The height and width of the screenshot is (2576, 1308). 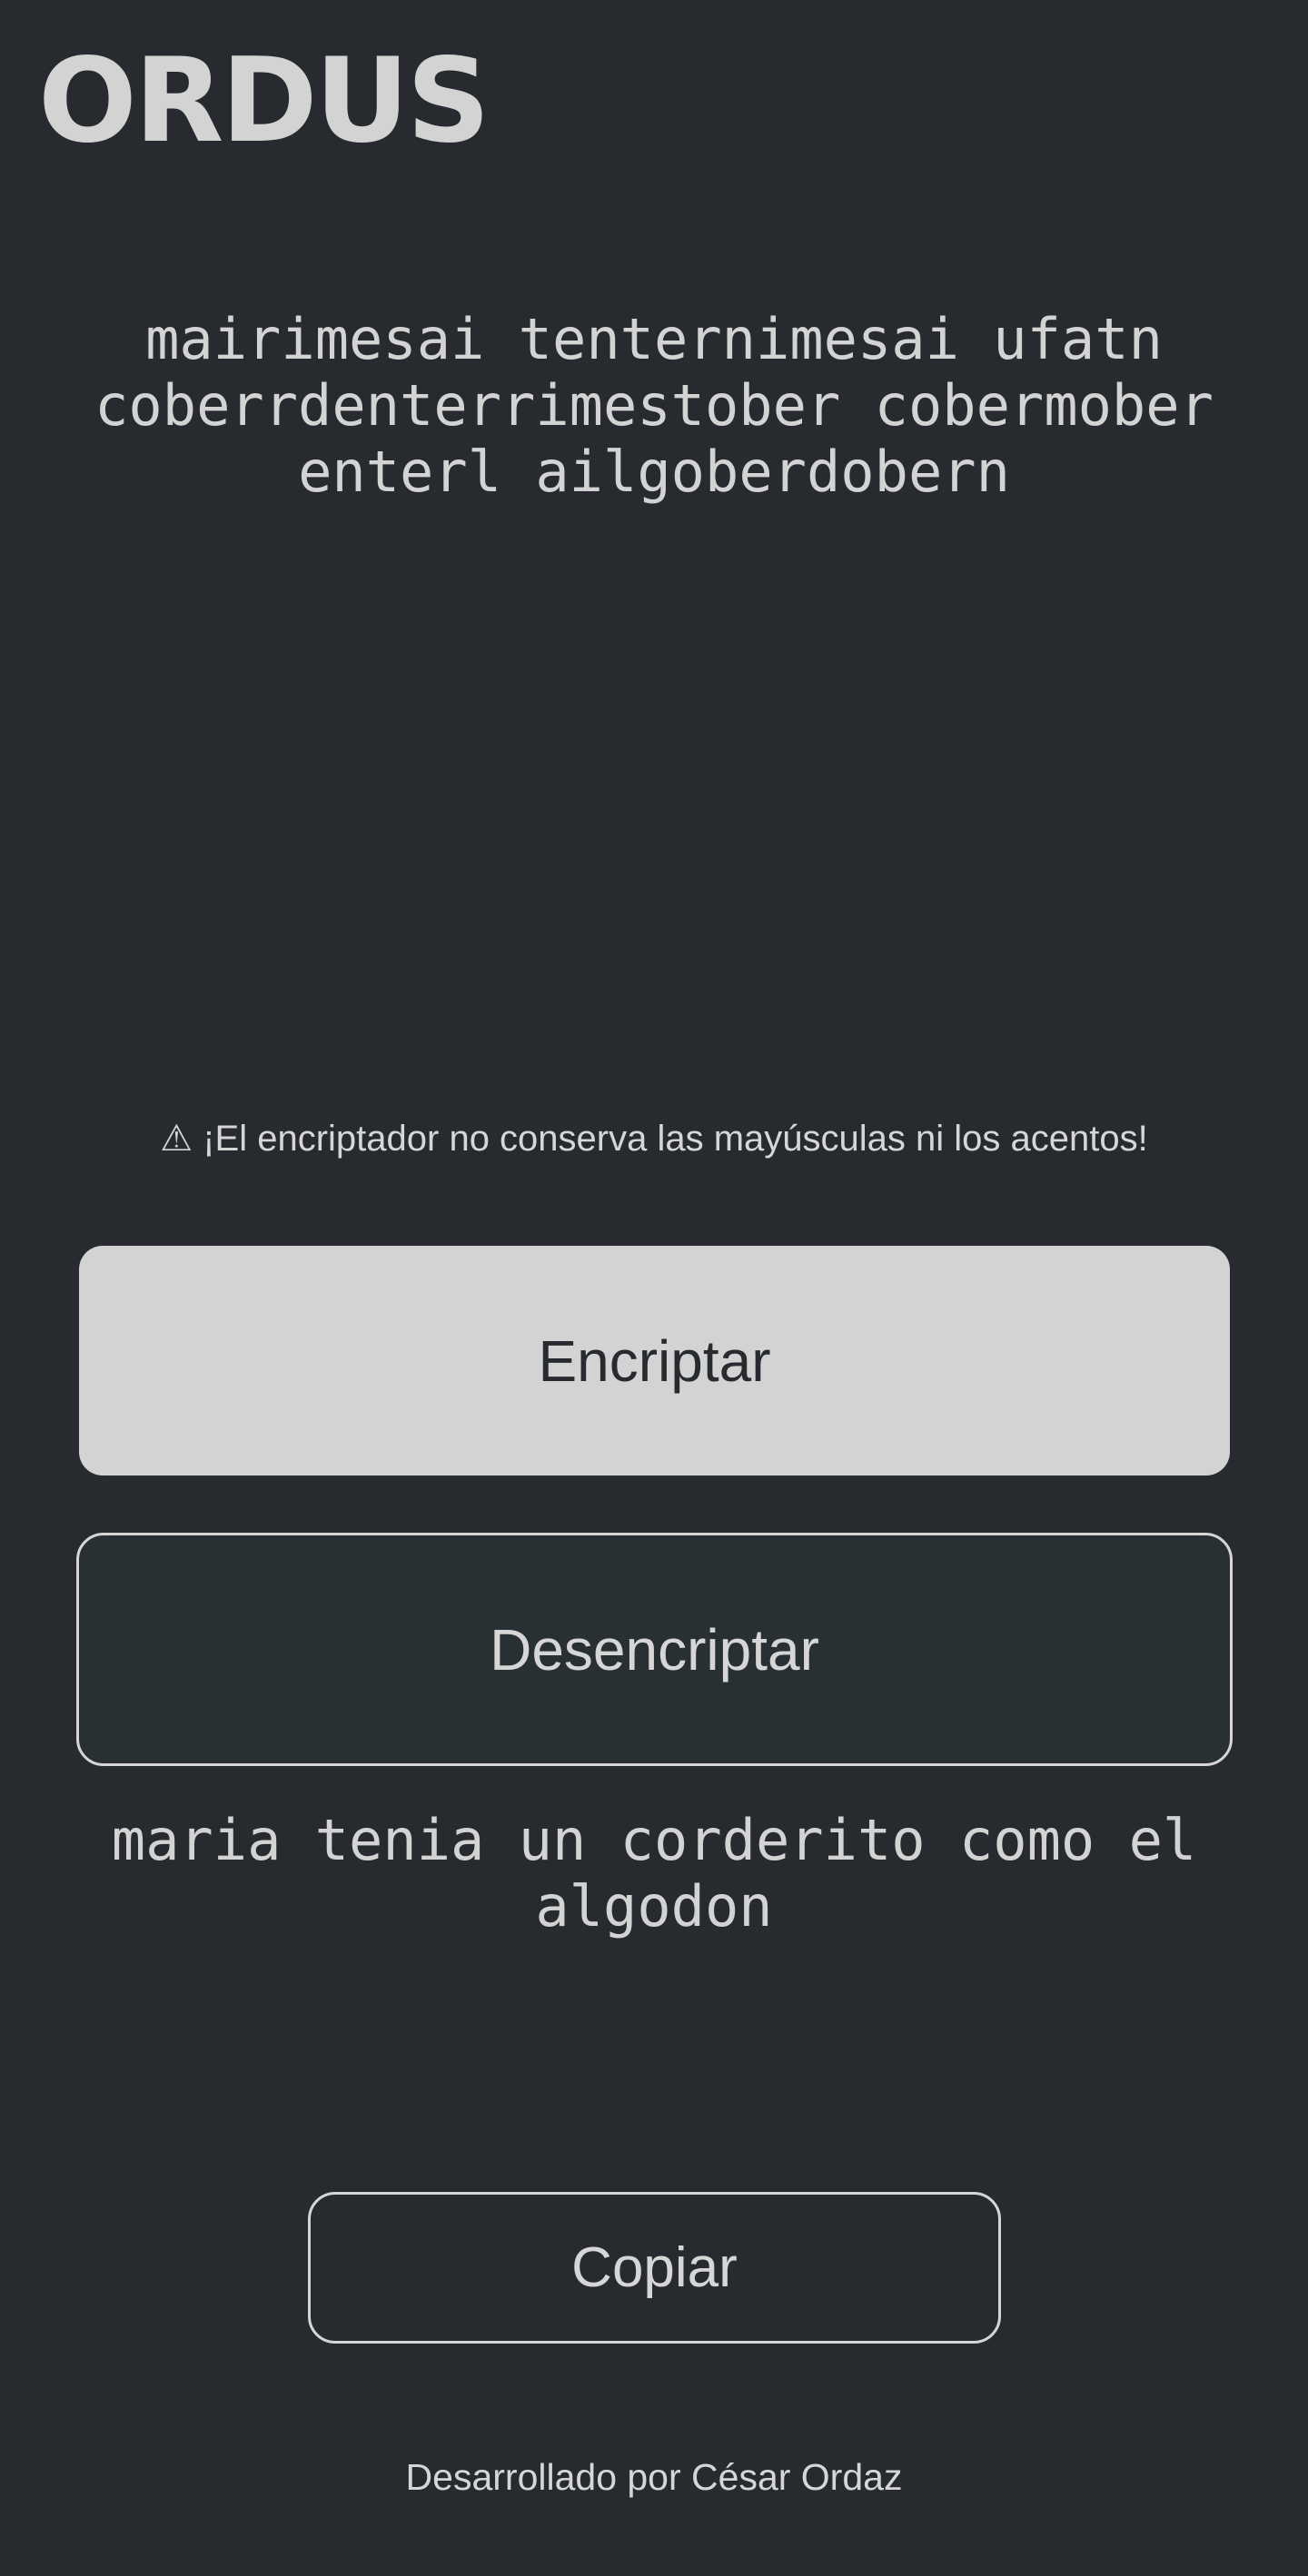 I want to click on app-logo: ORDUS, so click(x=264, y=101).